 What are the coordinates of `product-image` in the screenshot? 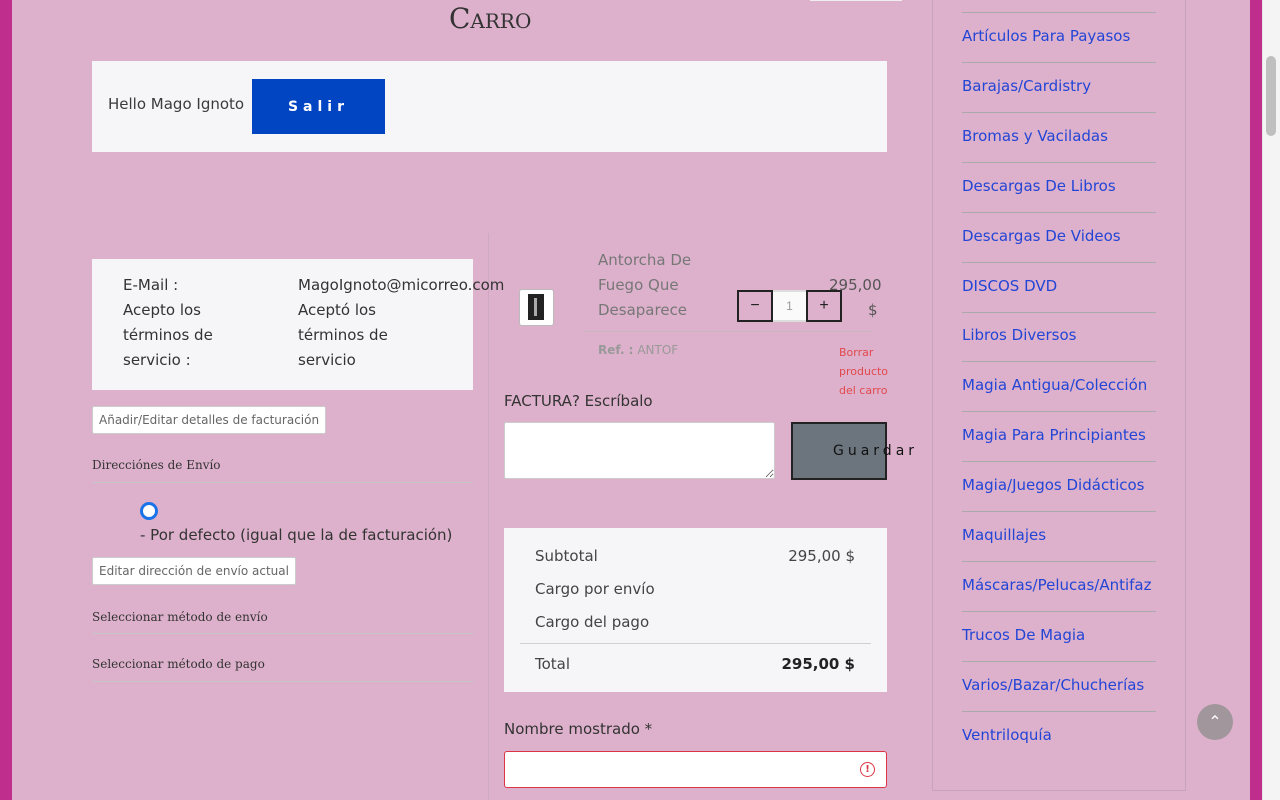 It's located at (536, 307).